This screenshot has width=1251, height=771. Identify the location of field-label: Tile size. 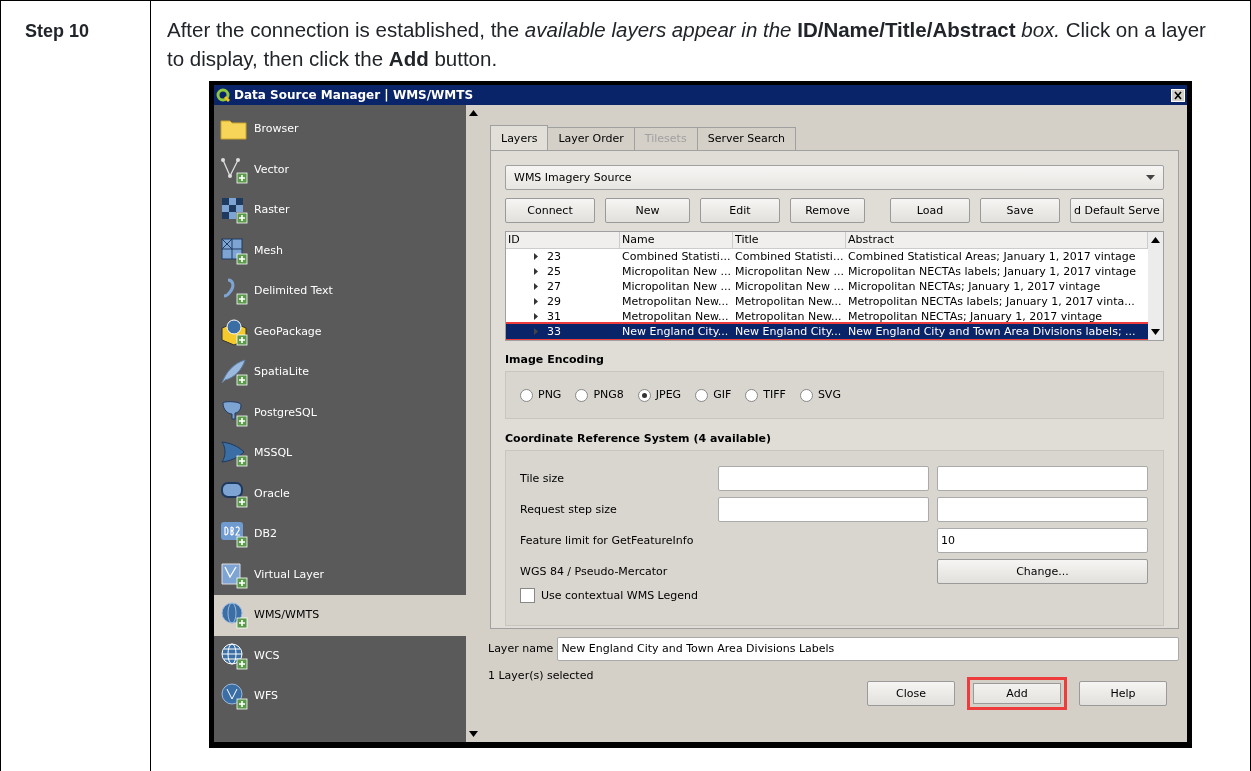
(543, 478).